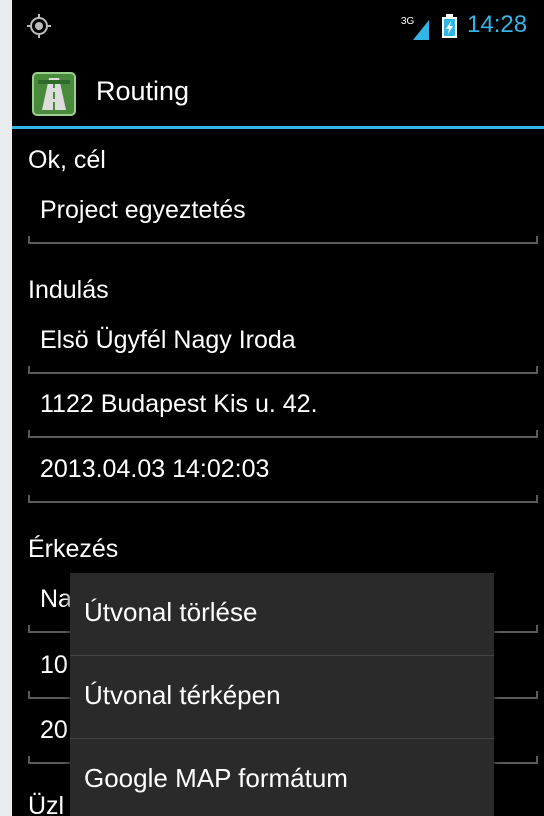 This screenshot has width=544, height=816. Describe the element at coordinates (408, 21) in the screenshot. I see `network-type-label: 3G` at that location.